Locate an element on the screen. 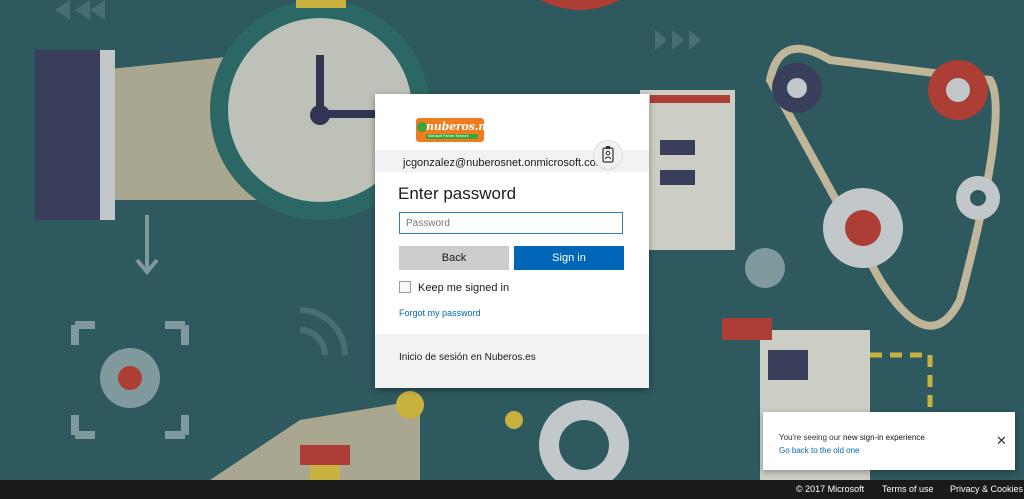 The height and width of the screenshot is (499, 1024). logo-subtitle: Microsoft Partner Network is located at coordinates (448, 136).